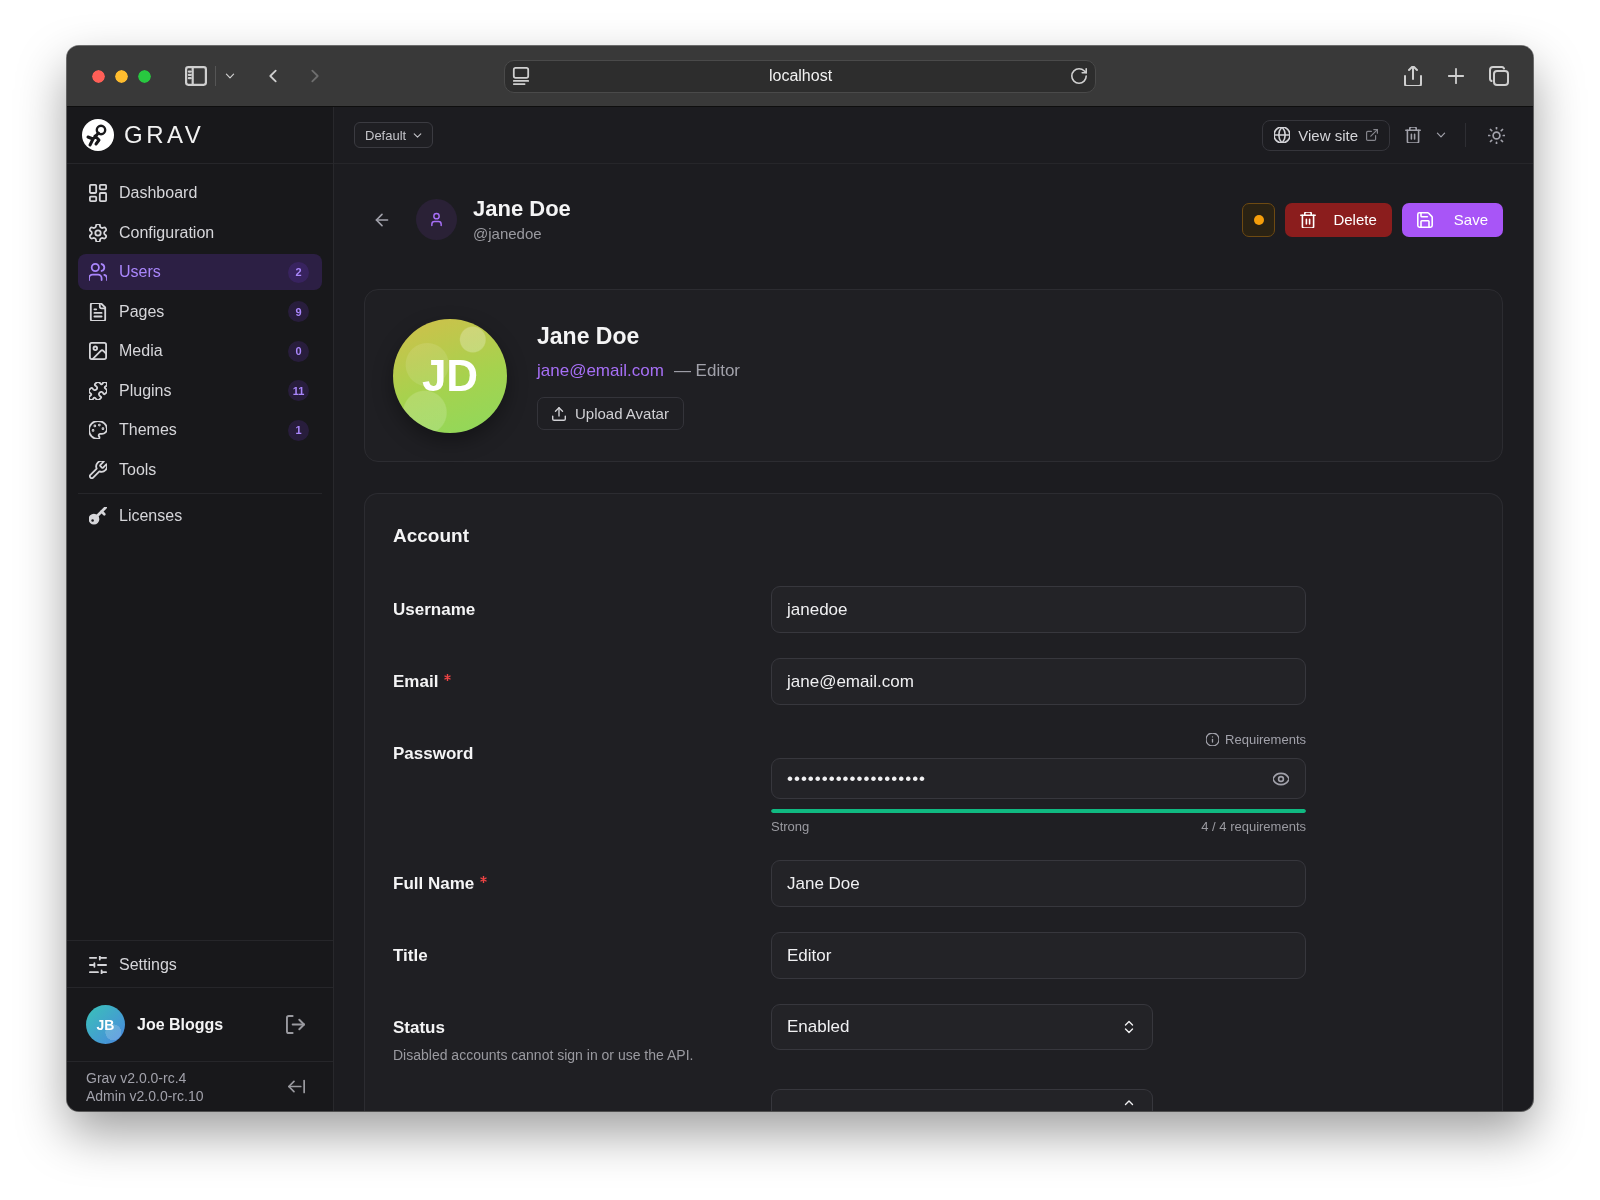  I want to click on field-help: Disabled accounts cannot sign in or use the API., so click(543, 1055).